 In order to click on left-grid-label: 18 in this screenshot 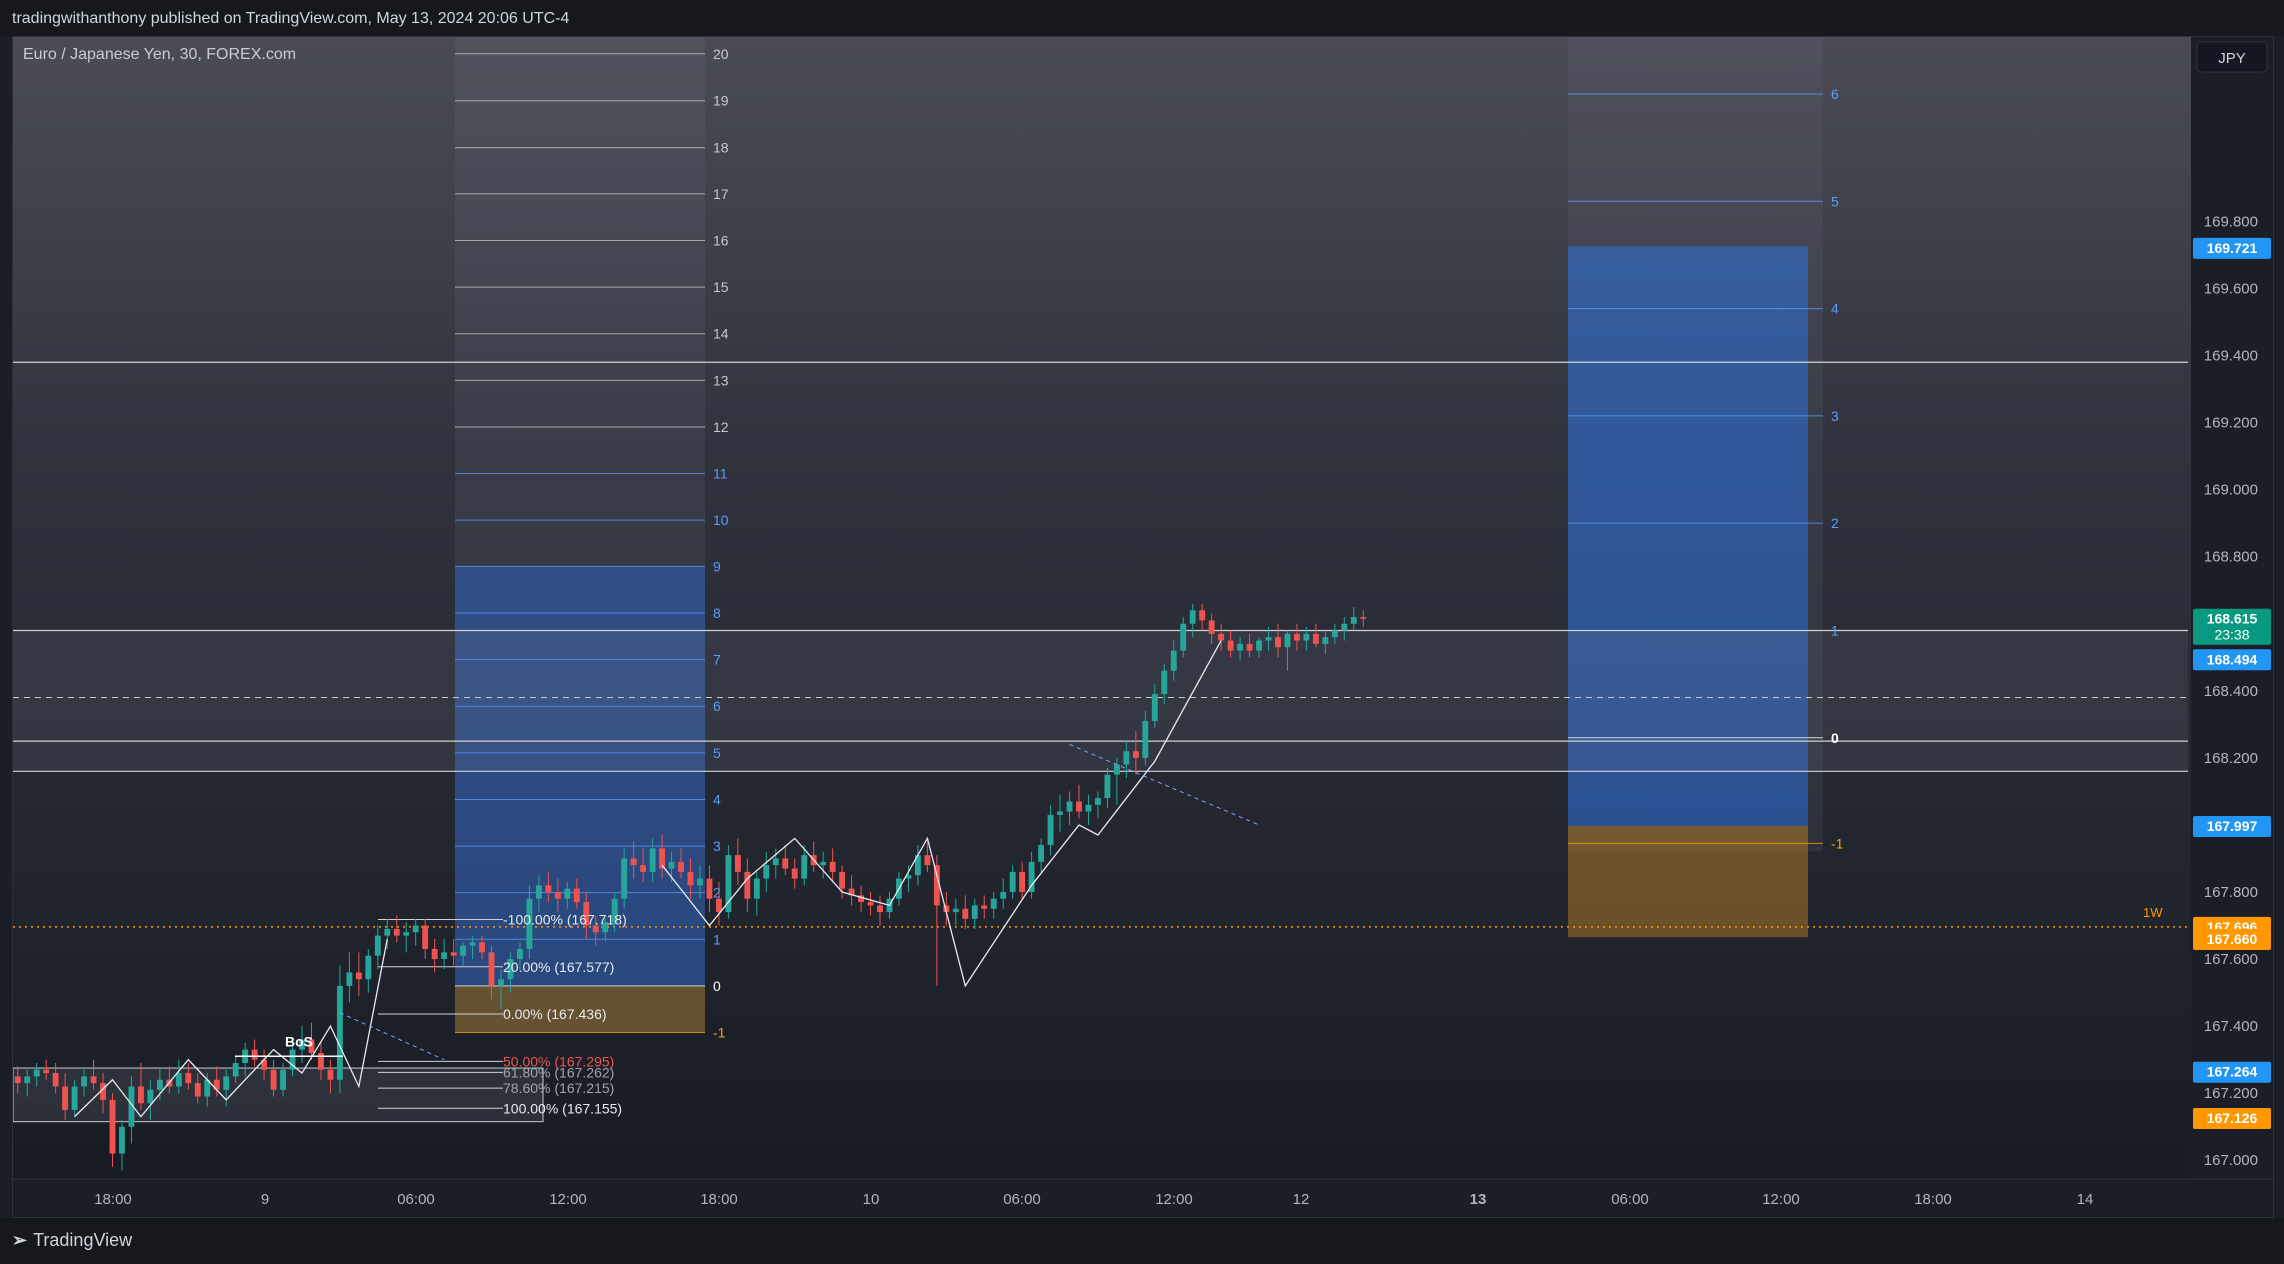, I will do `click(721, 148)`.